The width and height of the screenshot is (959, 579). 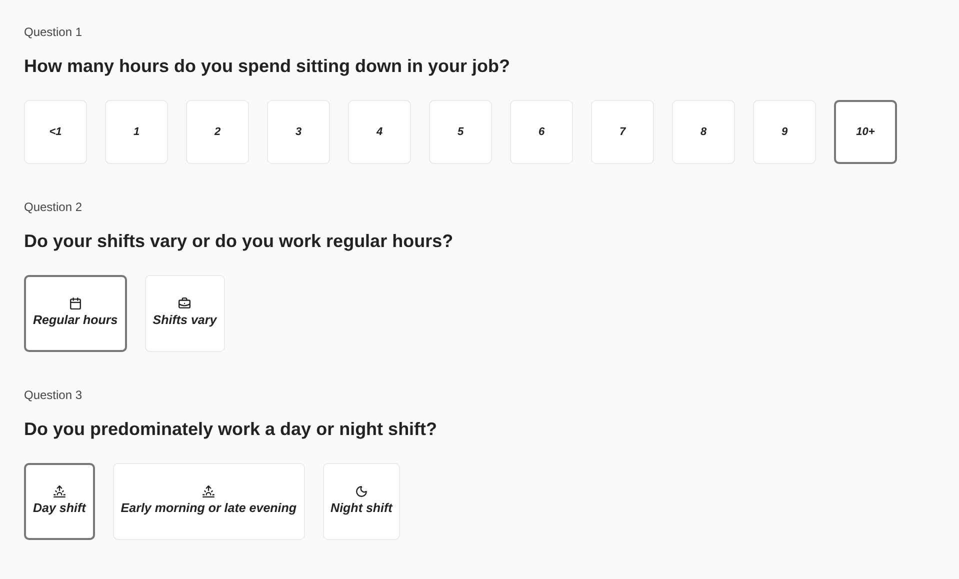 I want to click on question-label: Question 3, so click(x=54, y=395).